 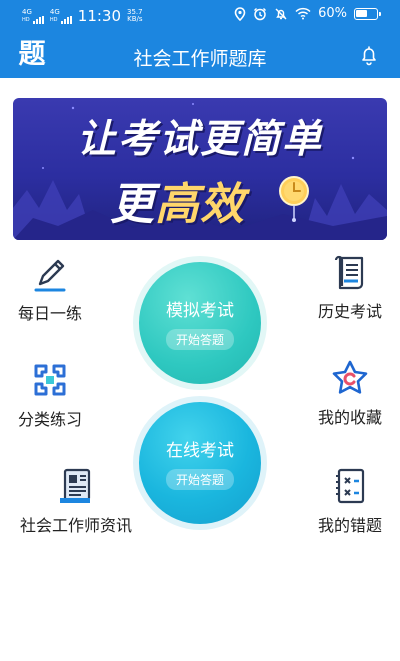 What do you see at coordinates (75, 525) in the screenshot?
I see `menu-news-label: 社会工作师资讯` at bounding box center [75, 525].